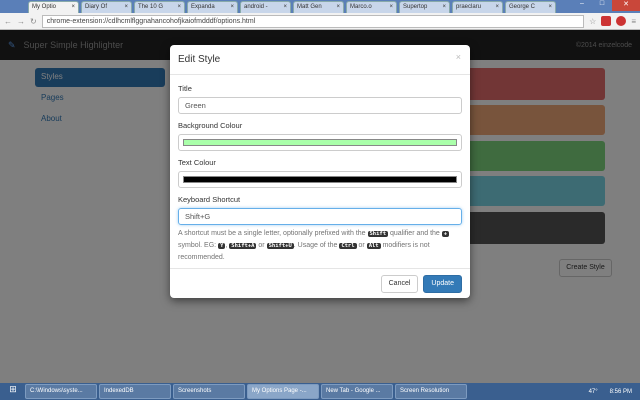 This screenshot has width=640, height=400. I want to click on tab-label: George C, so click(522, 7).